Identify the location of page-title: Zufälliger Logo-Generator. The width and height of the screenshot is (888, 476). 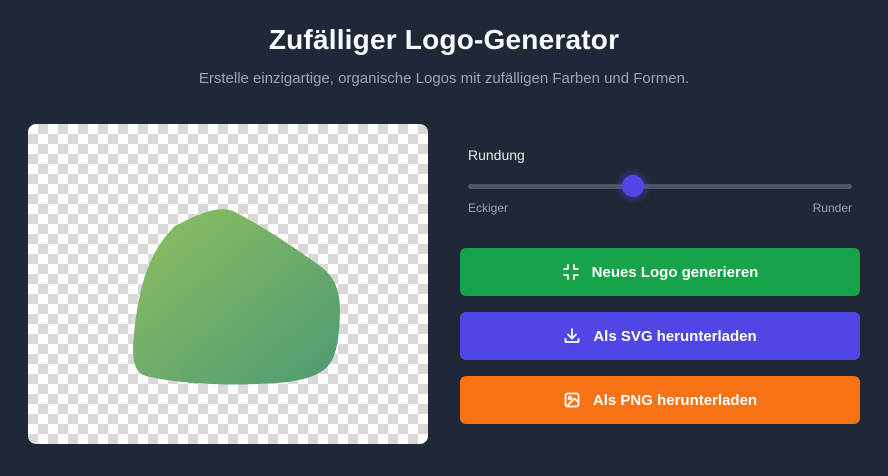
(444, 39).